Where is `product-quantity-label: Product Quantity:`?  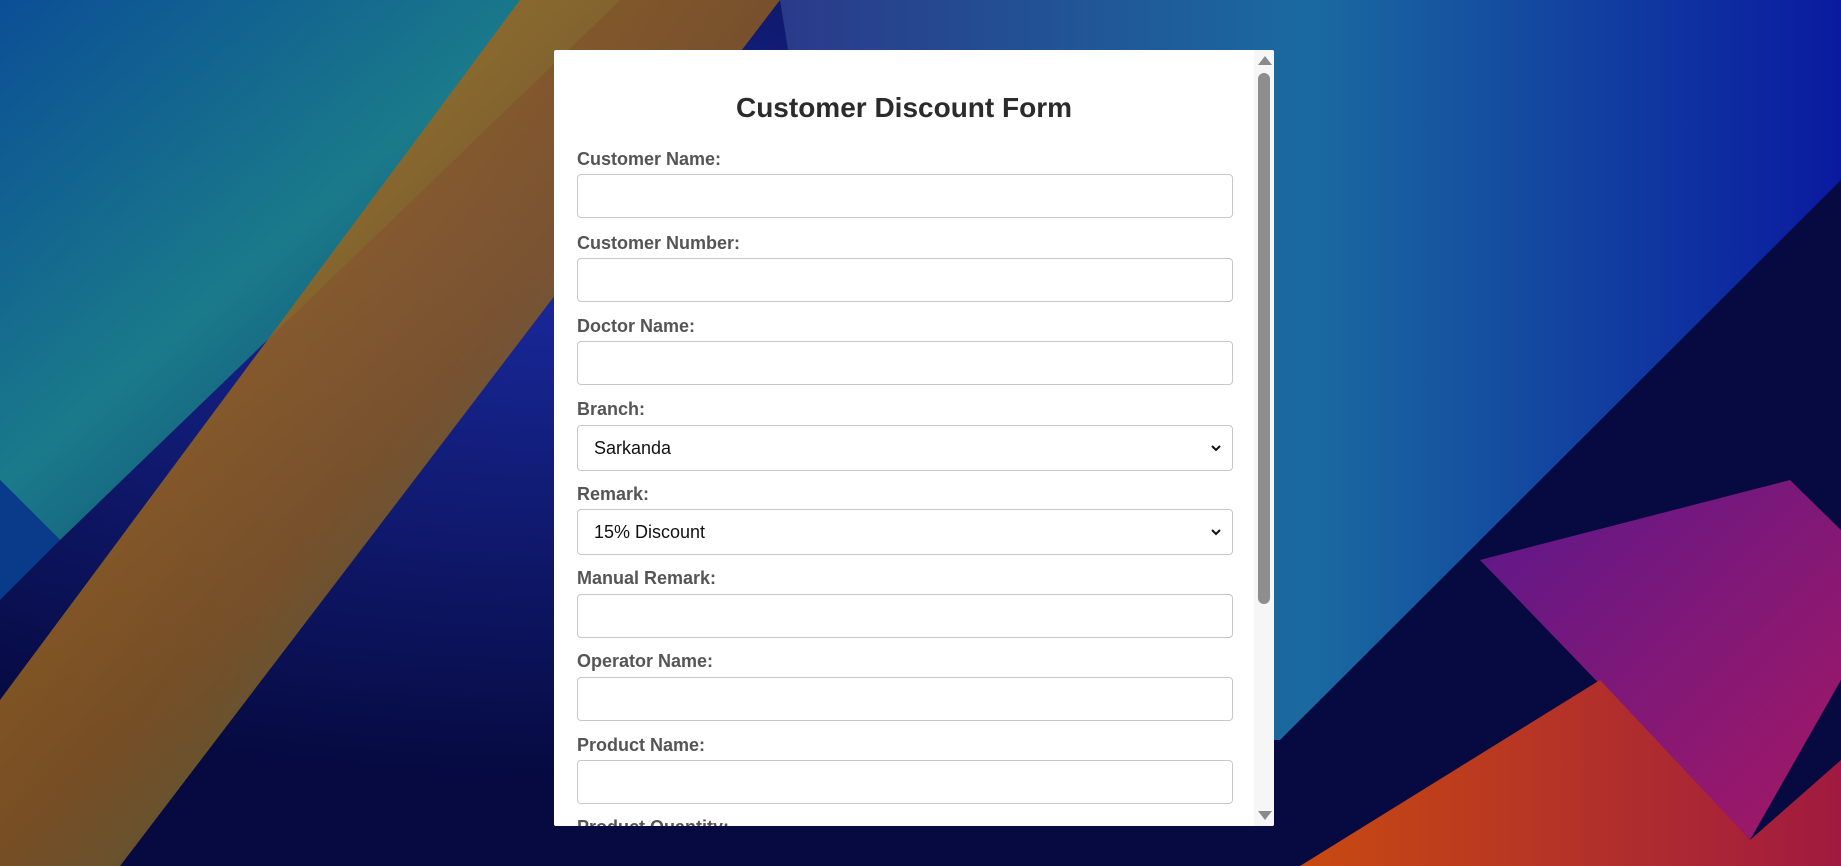 product-quantity-label: Product Quantity: is located at coordinates (653, 821).